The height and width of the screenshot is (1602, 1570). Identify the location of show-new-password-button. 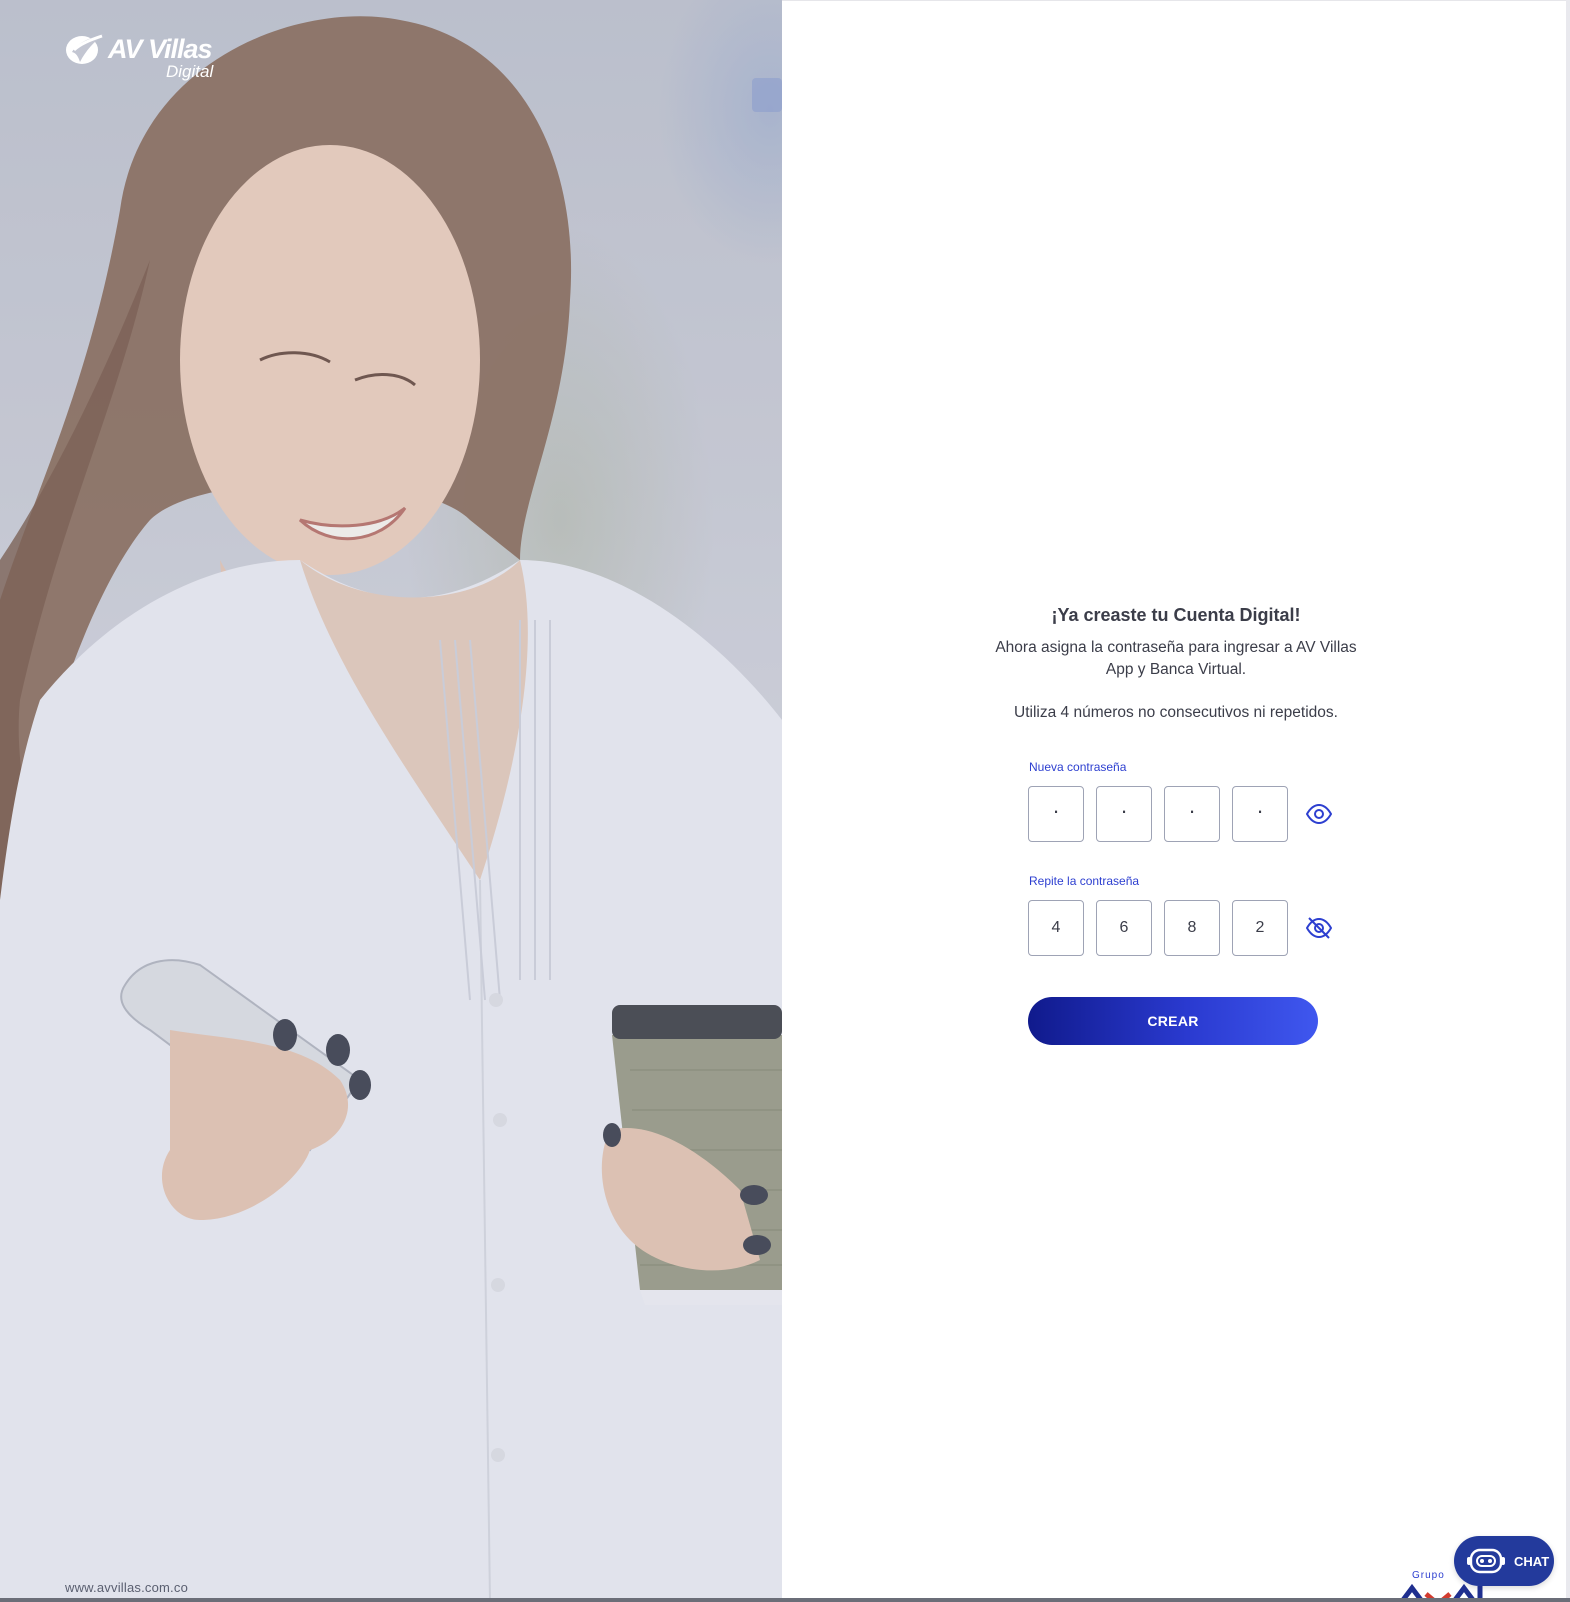
(1319, 814).